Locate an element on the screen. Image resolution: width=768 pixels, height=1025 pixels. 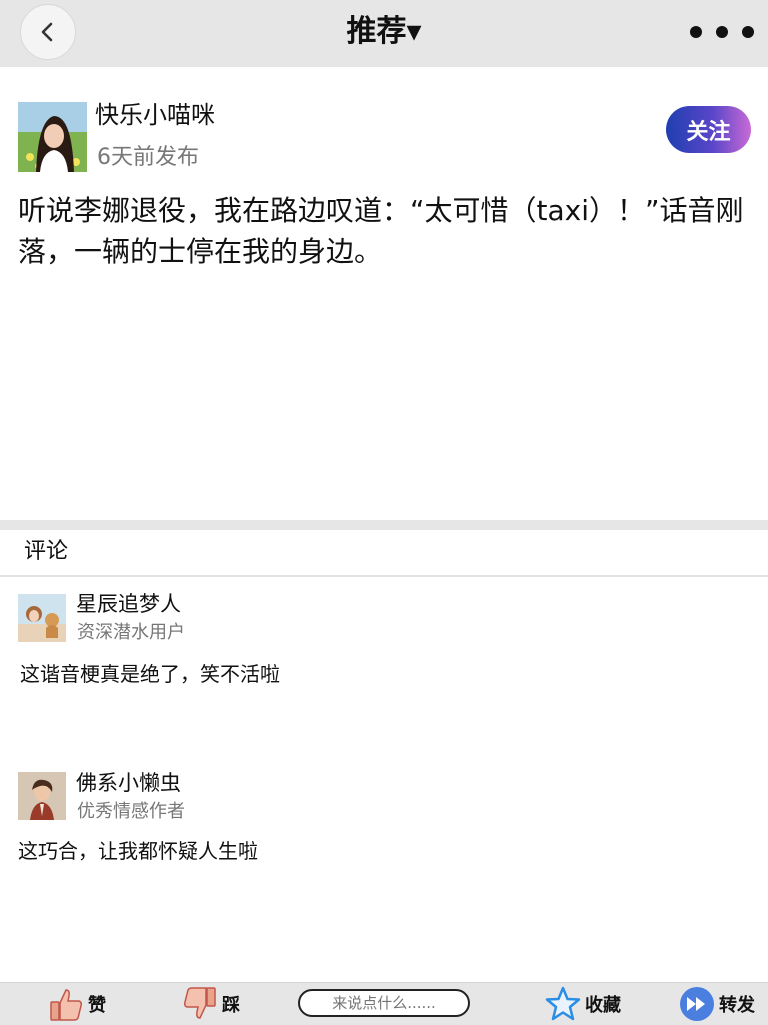
author-avatar is located at coordinates (52, 137).